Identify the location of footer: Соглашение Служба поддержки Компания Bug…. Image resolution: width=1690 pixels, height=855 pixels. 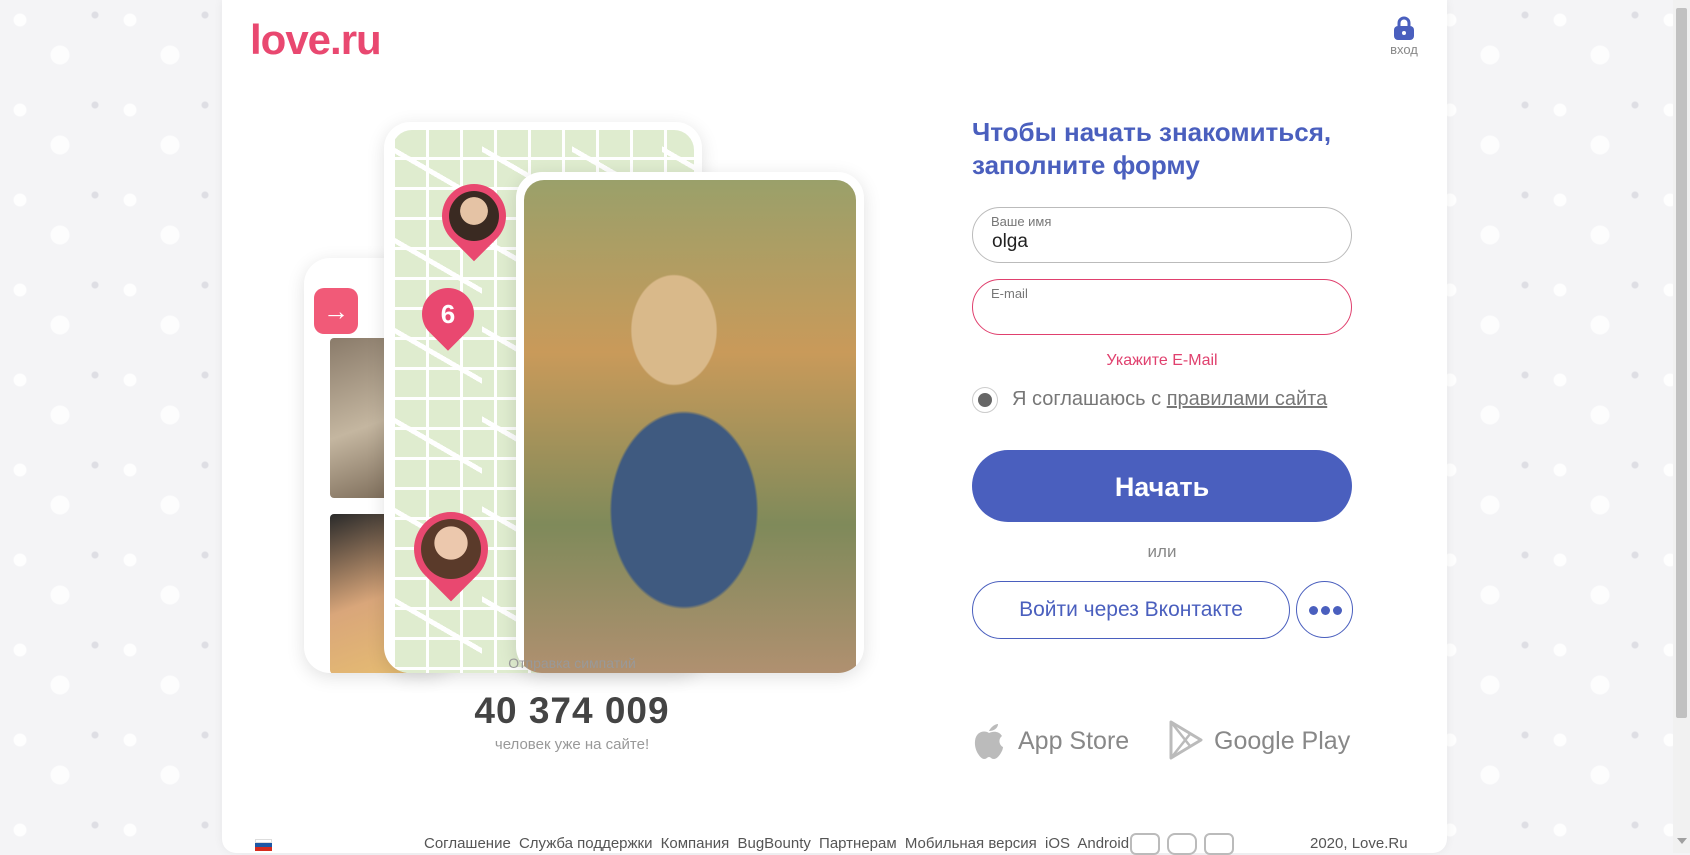
(834, 842).